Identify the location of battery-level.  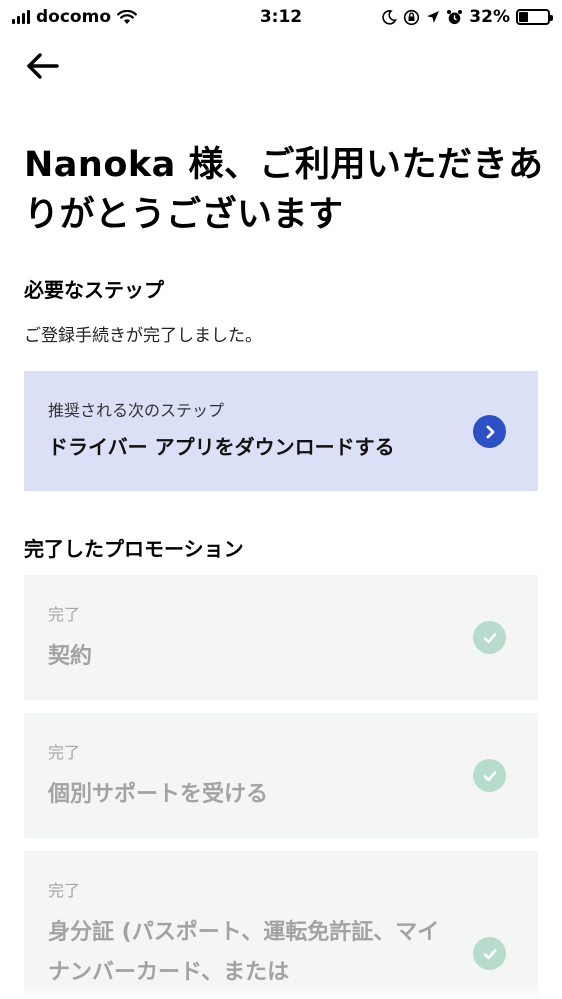
(523, 17).